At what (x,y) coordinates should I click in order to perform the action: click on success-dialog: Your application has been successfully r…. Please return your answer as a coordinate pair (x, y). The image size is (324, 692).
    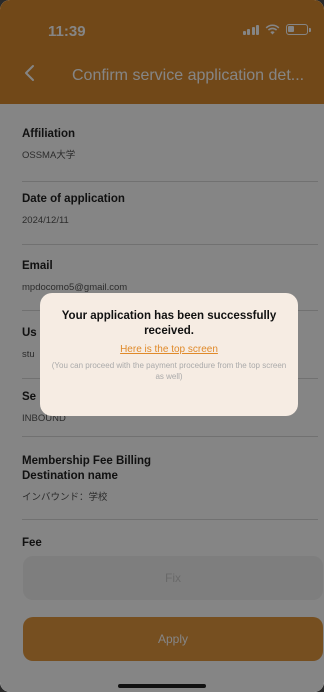
    Looking at the image, I should click on (169, 354).